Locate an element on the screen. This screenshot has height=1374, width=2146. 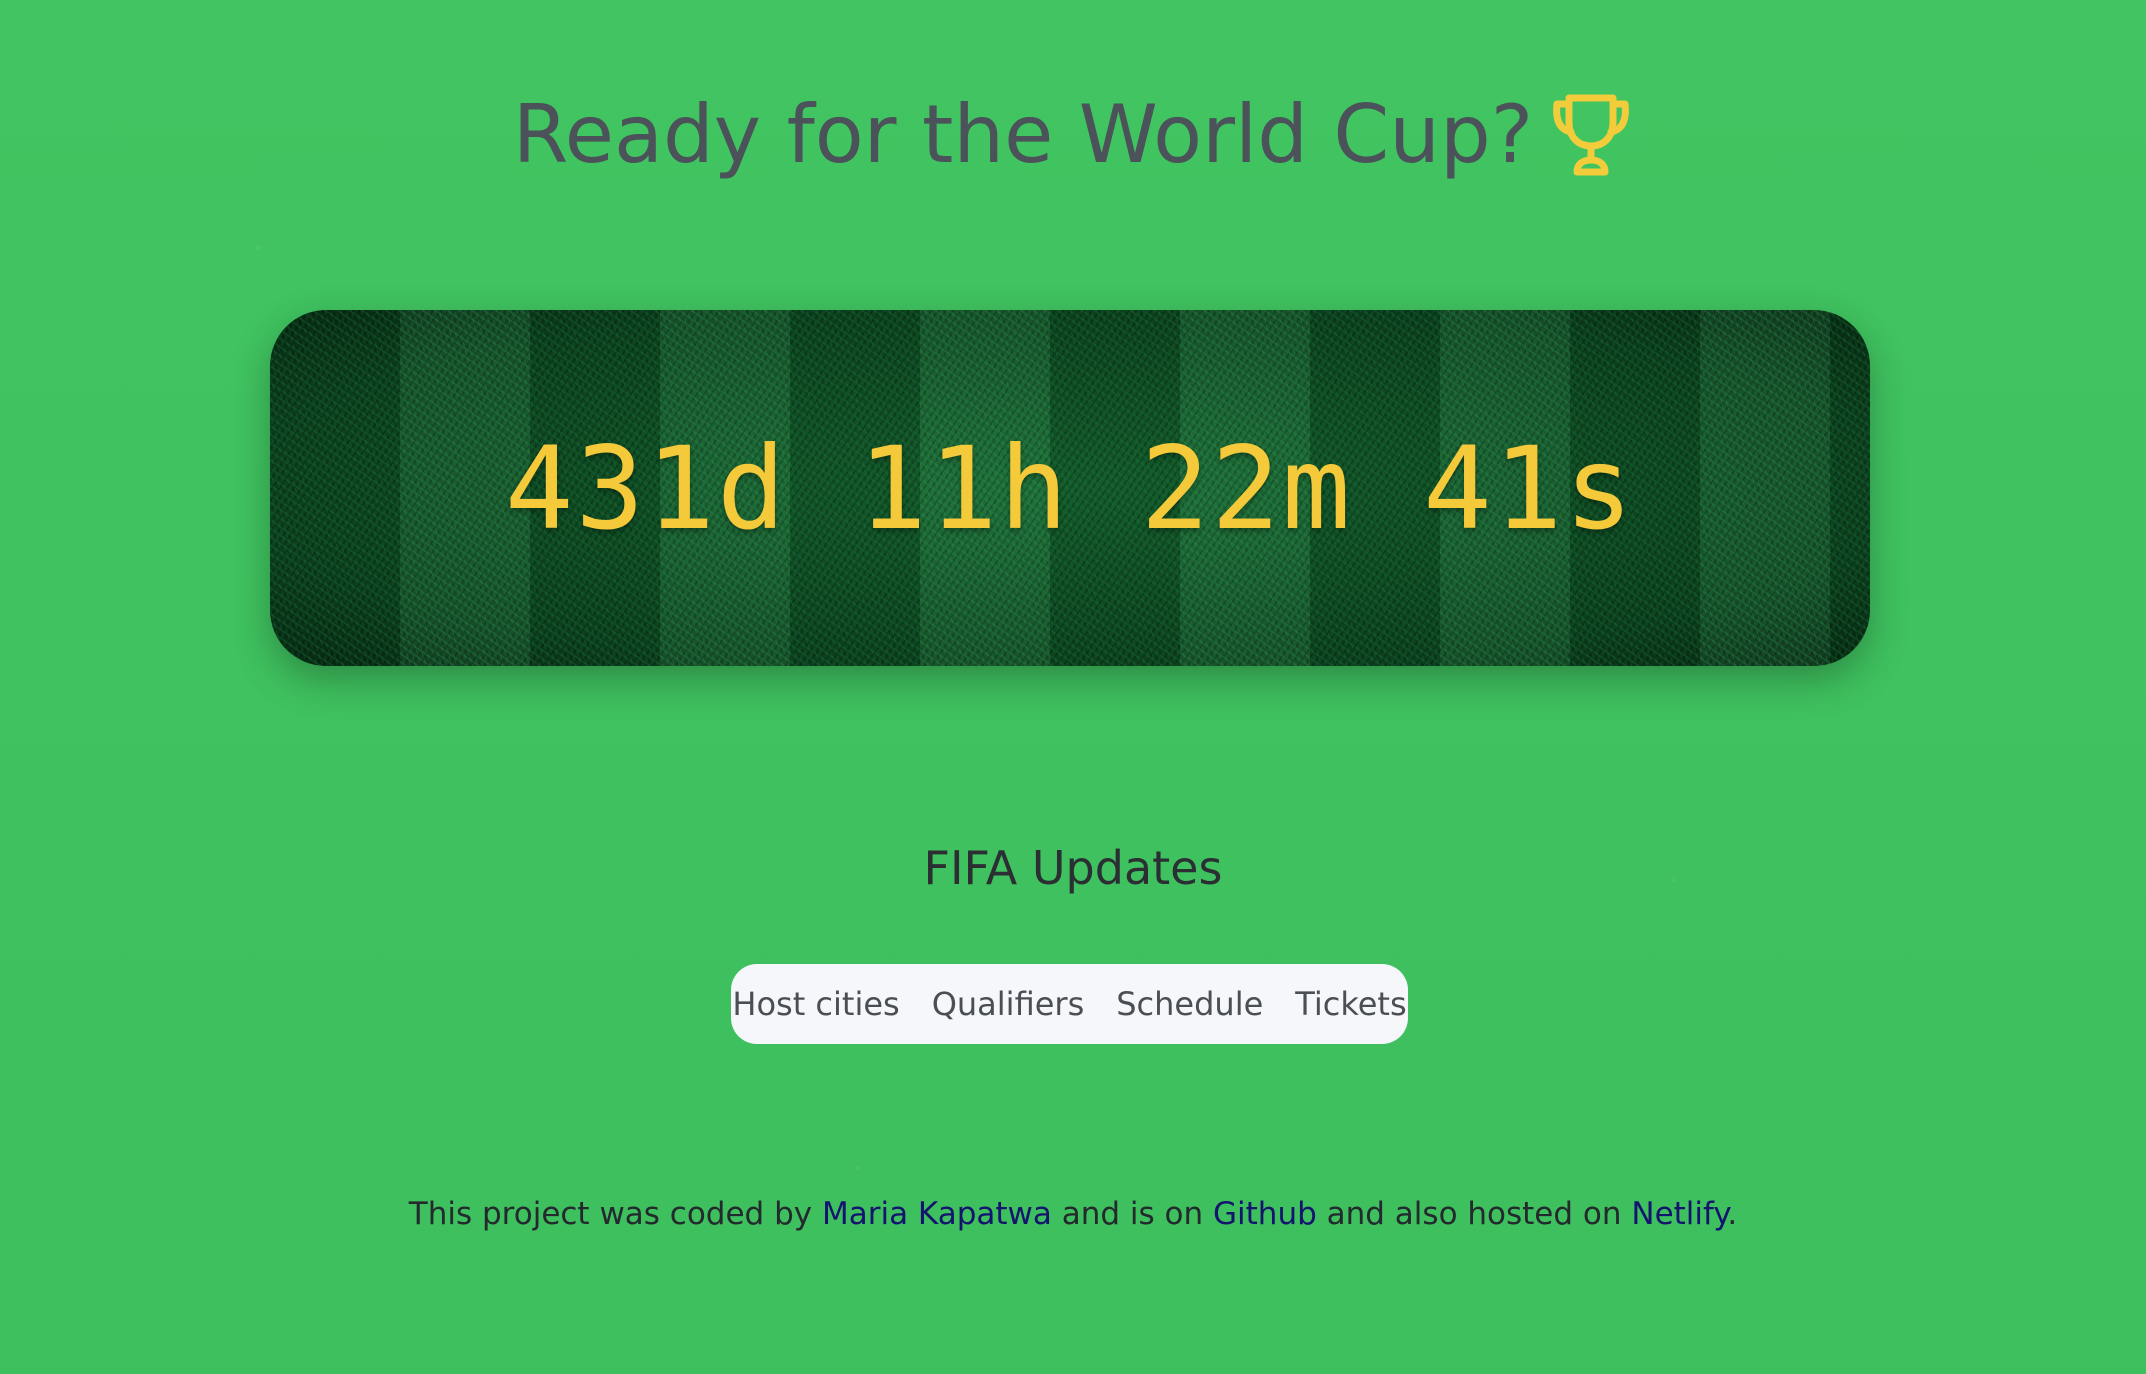
github-link: Github is located at coordinates (1265, 1214).